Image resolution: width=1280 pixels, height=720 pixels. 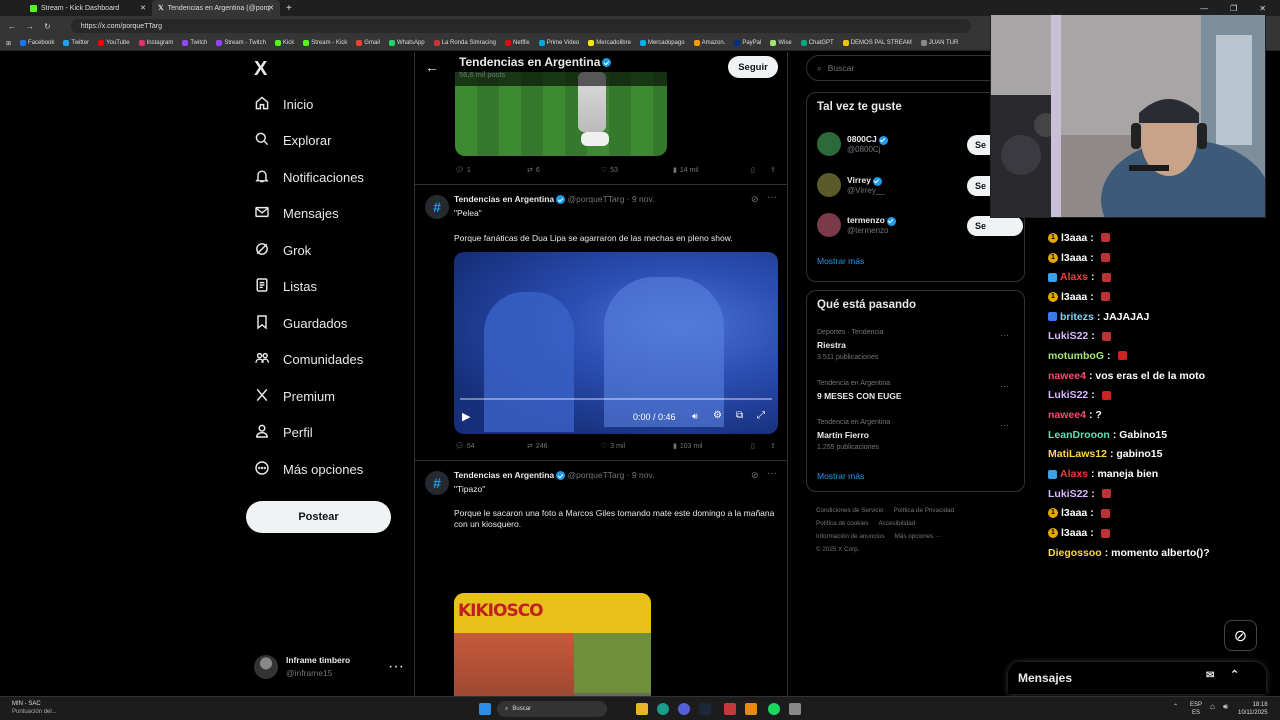 What do you see at coordinates (368, 43) in the screenshot?
I see `bookmark-item: Gmail` at bounding box center [368, 43].